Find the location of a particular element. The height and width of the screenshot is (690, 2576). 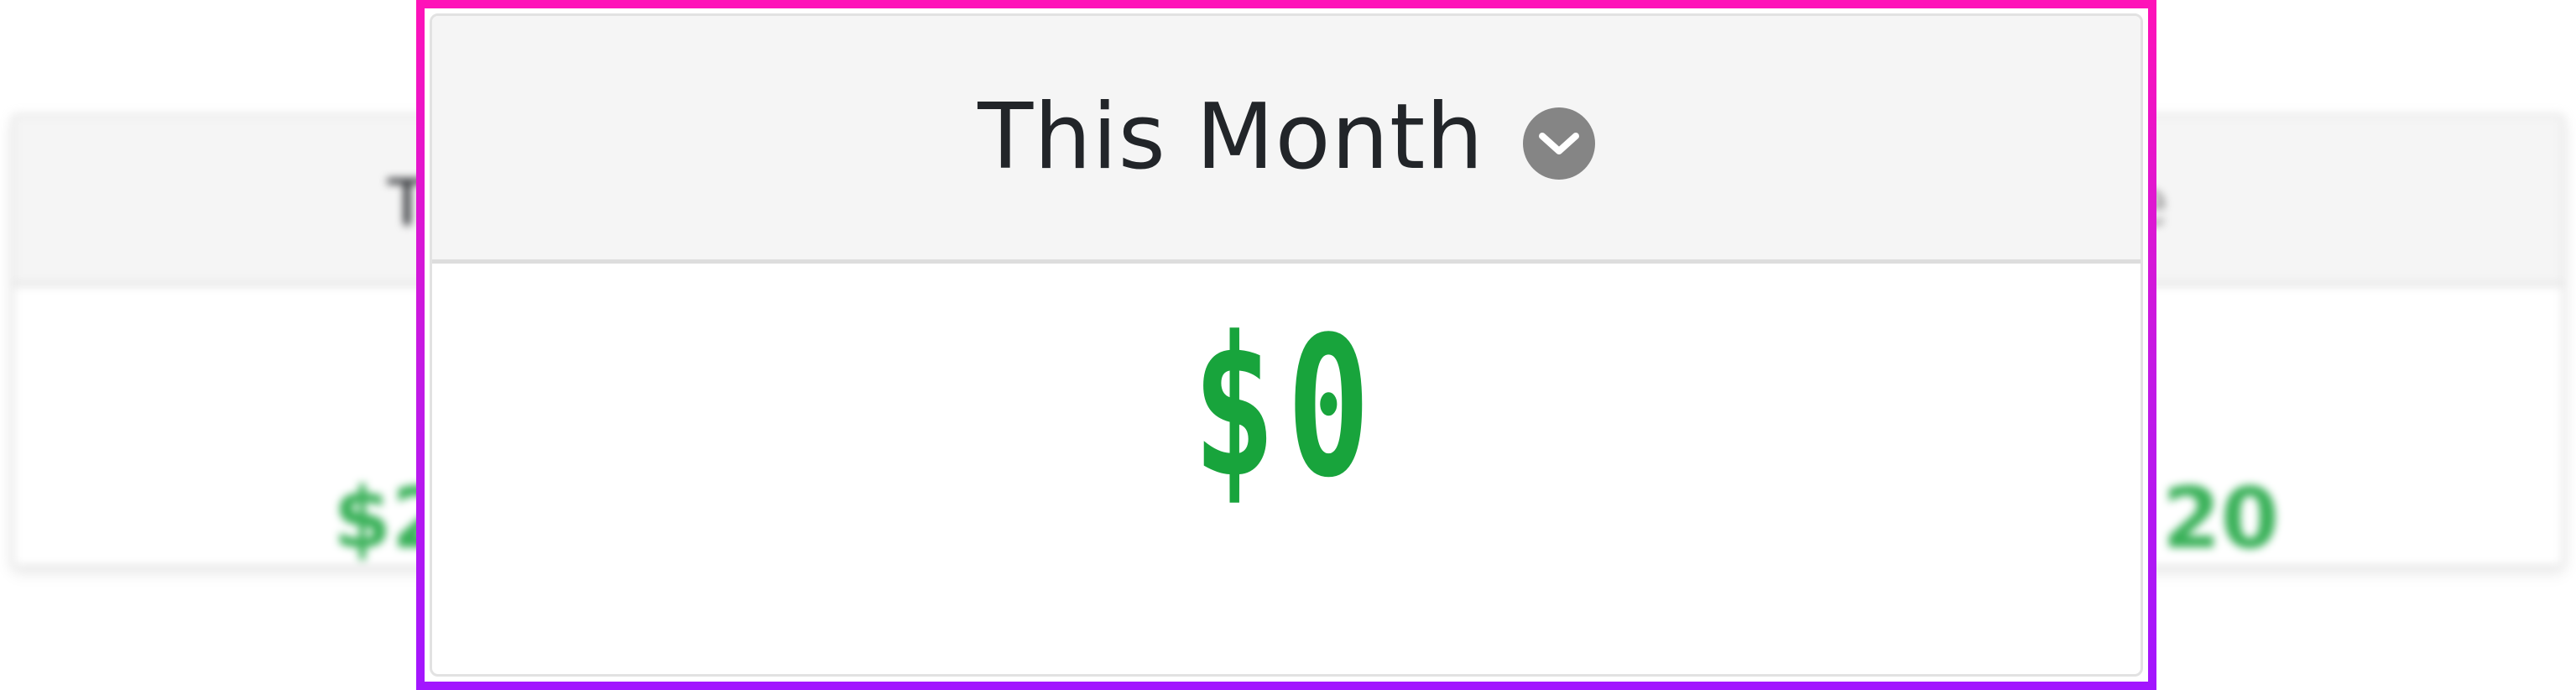

amount-value: $0 is located at coordinates (1286, 408).